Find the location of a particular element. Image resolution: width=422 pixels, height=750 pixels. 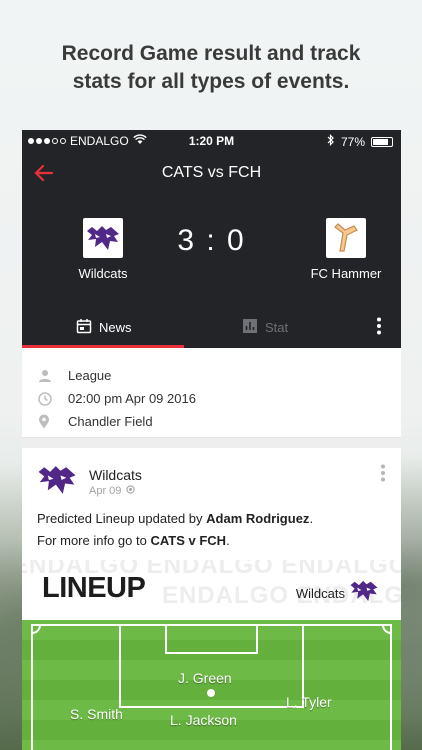

event-datetime: 02:00 pm Apr 09 2016 is located at coordinates (132, 398).